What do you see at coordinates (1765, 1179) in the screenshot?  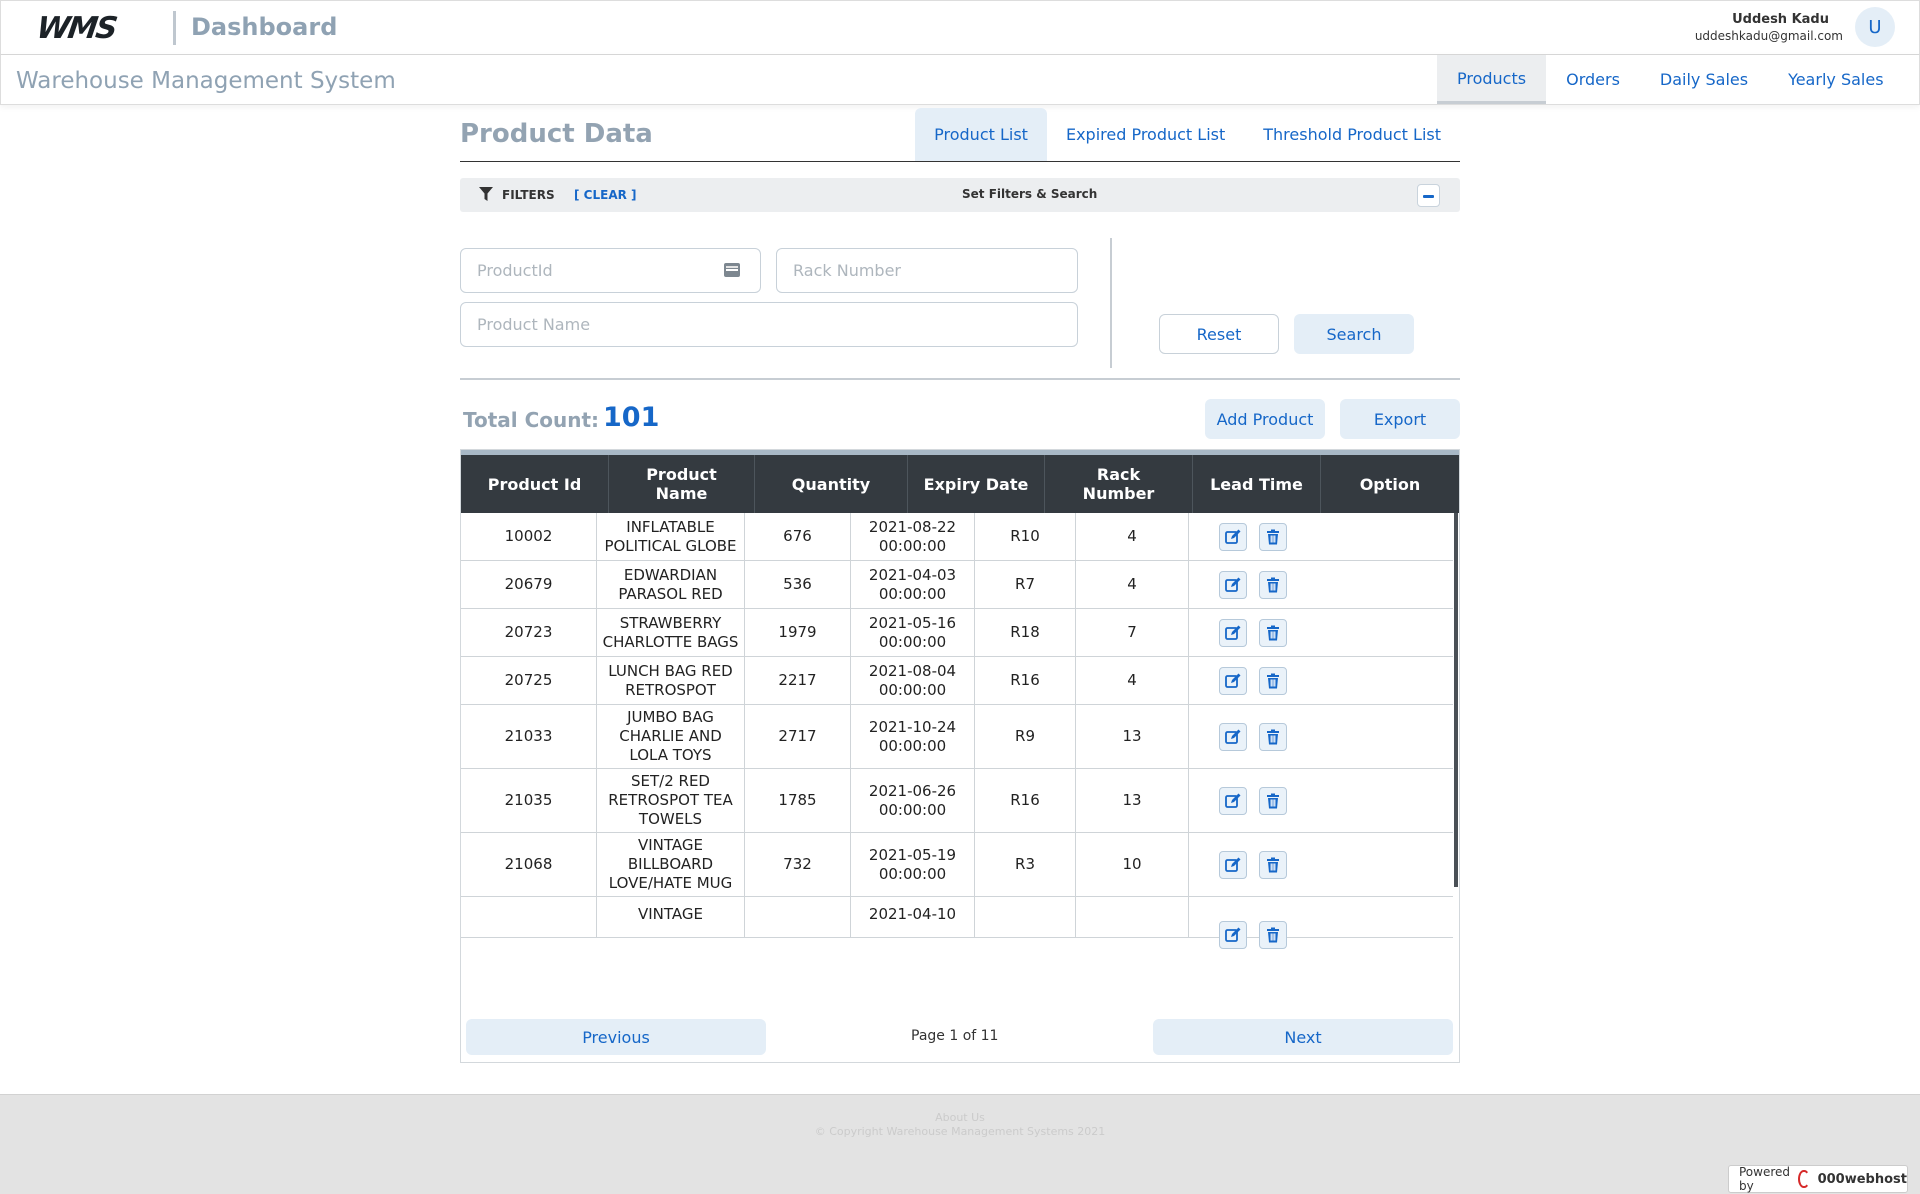 I see `powered-by-label: Powered by` at bounding box center [1765, 1179].